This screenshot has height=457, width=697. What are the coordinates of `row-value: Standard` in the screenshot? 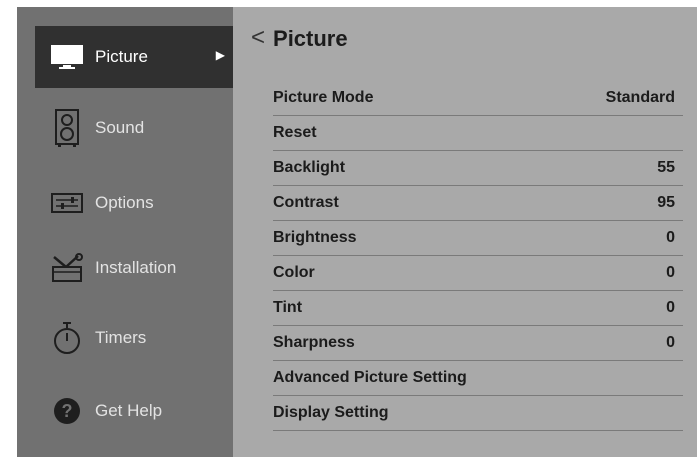 It's located at (640, 97).